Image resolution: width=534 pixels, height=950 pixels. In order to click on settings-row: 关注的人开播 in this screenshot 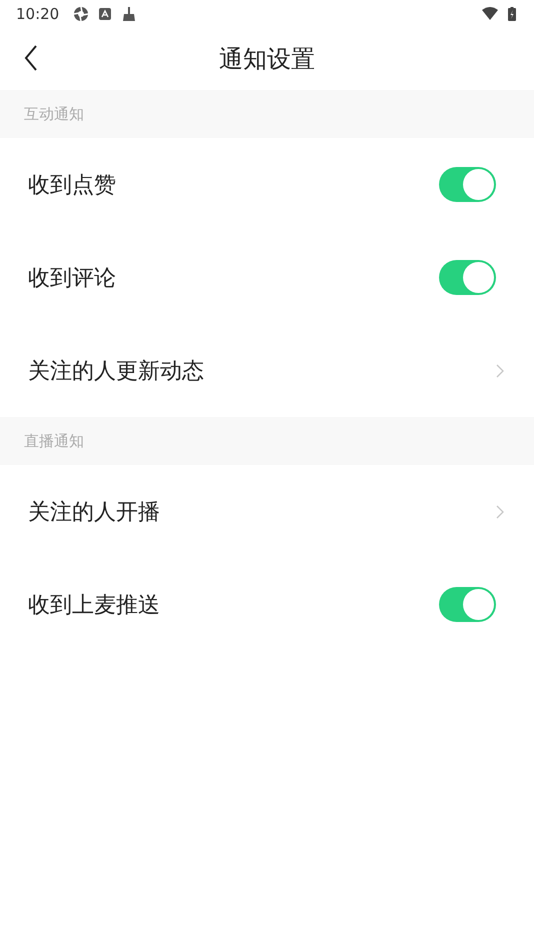, I will do `click(267, 511)`.